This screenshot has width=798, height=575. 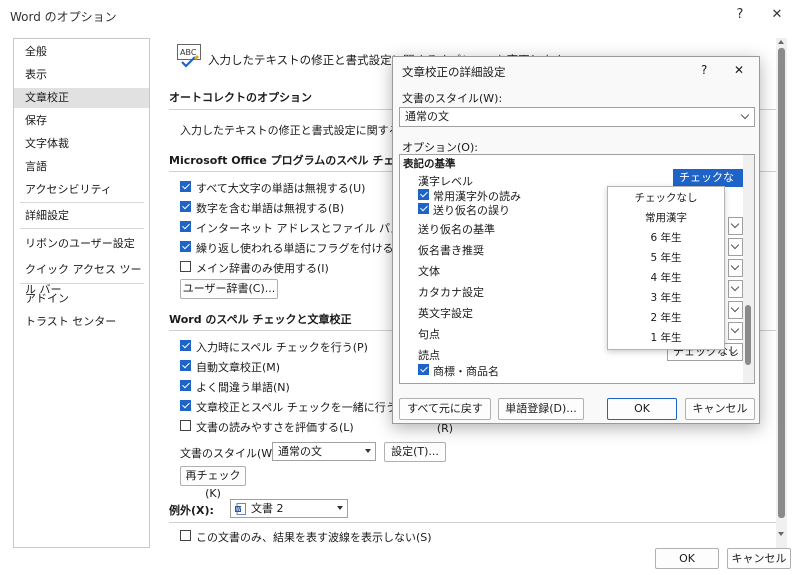 What do you see at coordinates (666, 338) in the screenshot?
I see `dropdown-option: 1 年生` at bounding box center [666, 338].